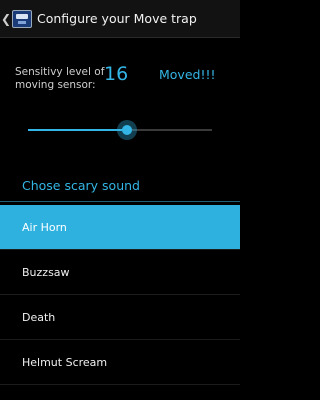  I want to click on page-title: Configure your Move trap, so click(117, 18).